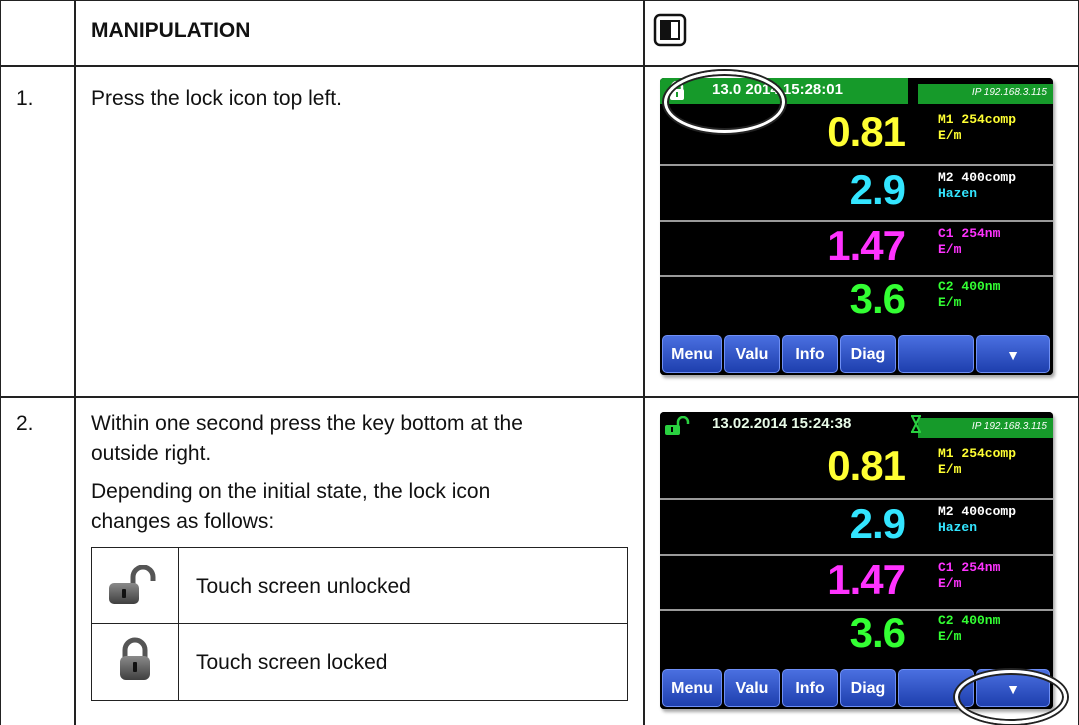 Image resolution: width=1079 pixels, height=725 pixels. Describe the element at coordinates (936, 354) in the screenshot. I see `blank-key` at that location.